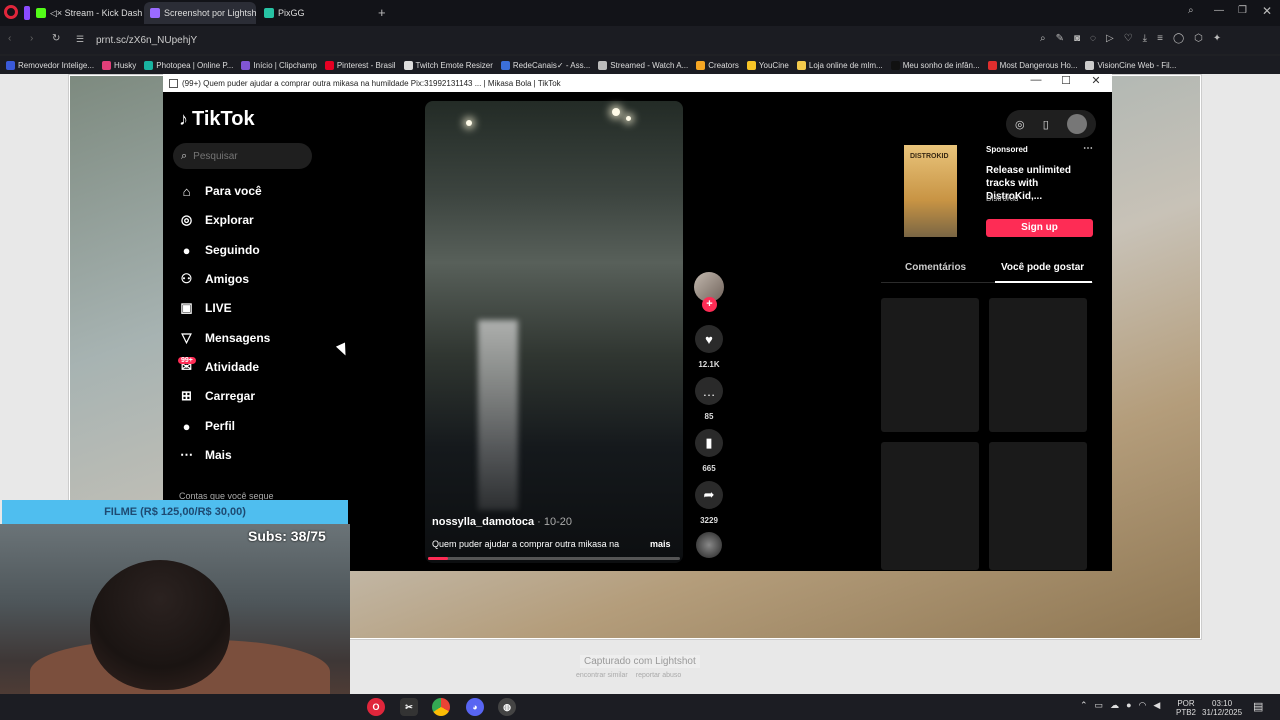 This screenshot has width=1280, height=720. I want to click on sidebar-item-perfil: ● Perfil, so click(206, 426).